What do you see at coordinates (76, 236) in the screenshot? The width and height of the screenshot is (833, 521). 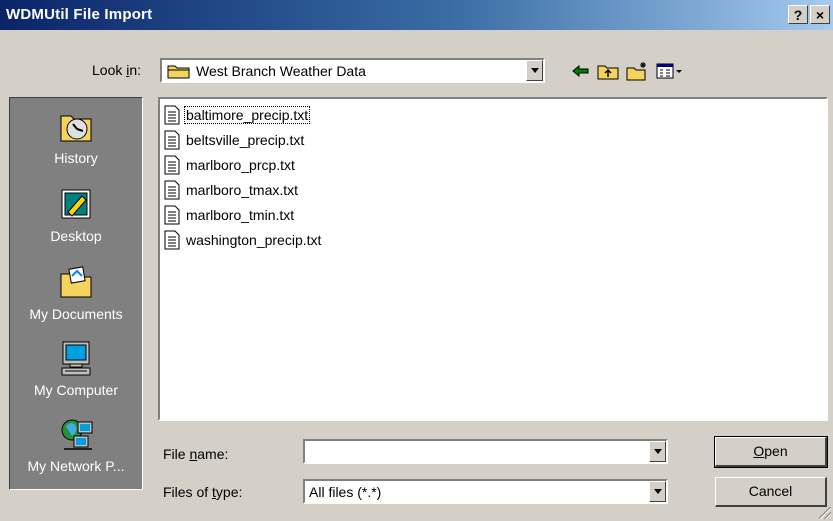 I see `place-label: Desktop` at bounding box center [76, 236].